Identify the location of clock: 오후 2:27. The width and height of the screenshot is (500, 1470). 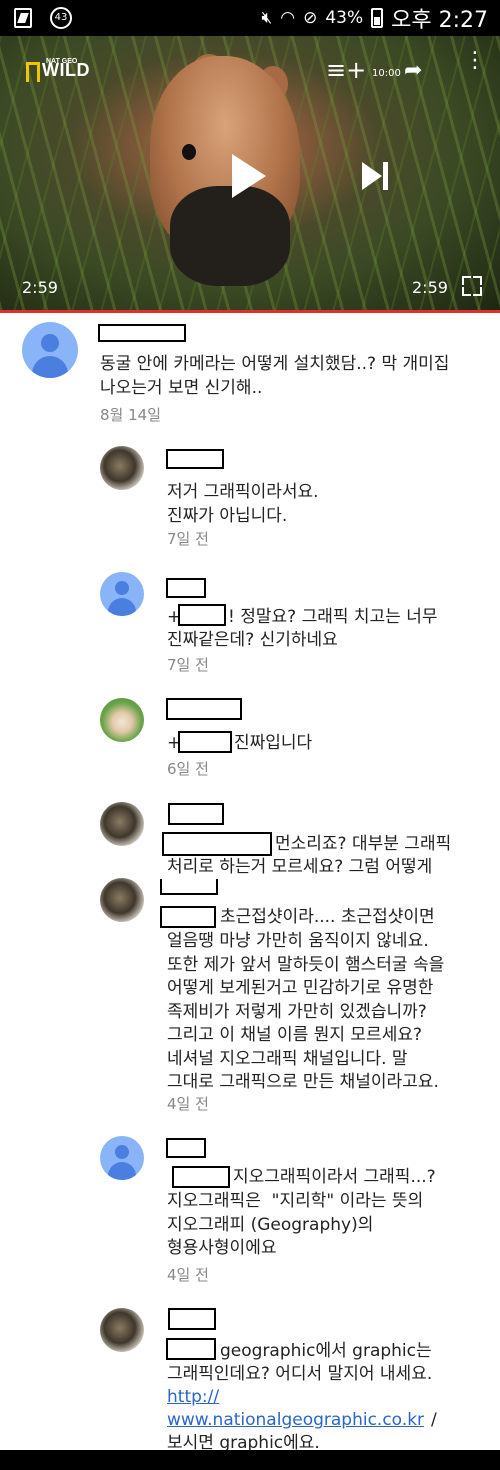
(439, 20).